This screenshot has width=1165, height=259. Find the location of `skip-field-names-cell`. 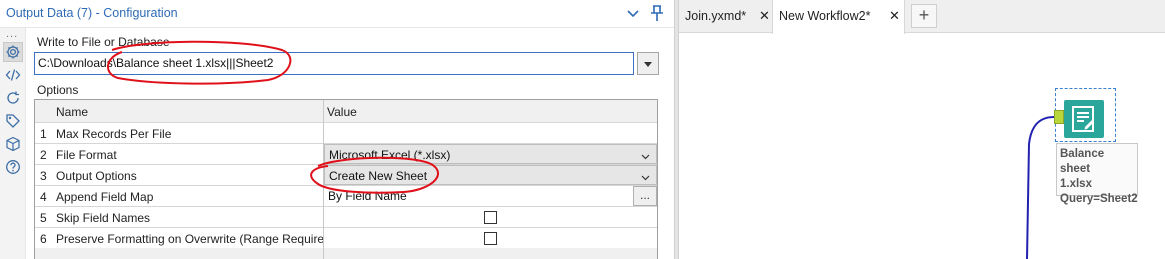

skip-field-names-cell is located at coordinates (490, 217).